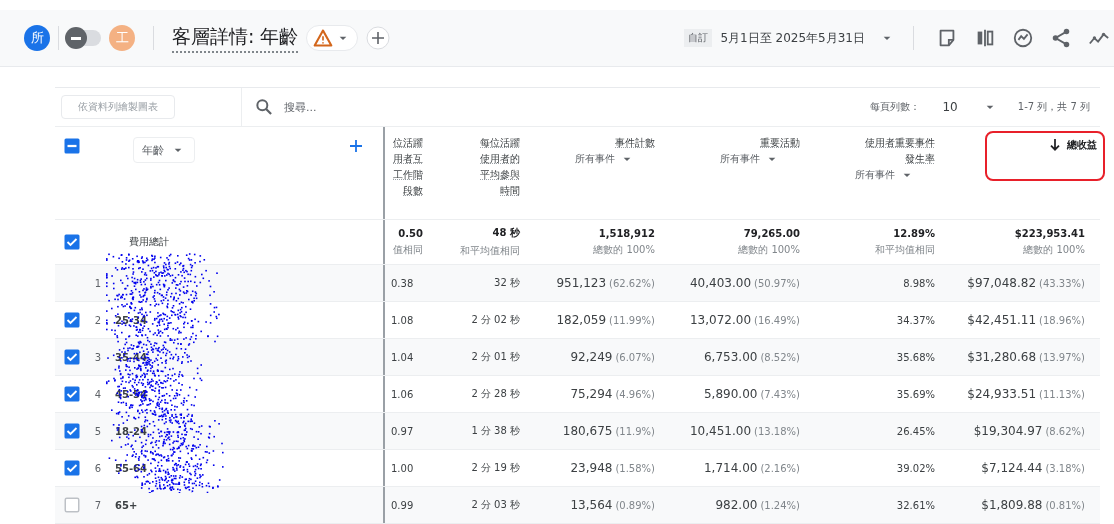 This screenshot has width=1114, height=524. Describe the element at coordinates (495, 357) in the screenshot. I see `table-cell-text: 2 分 01 秒` at that location.